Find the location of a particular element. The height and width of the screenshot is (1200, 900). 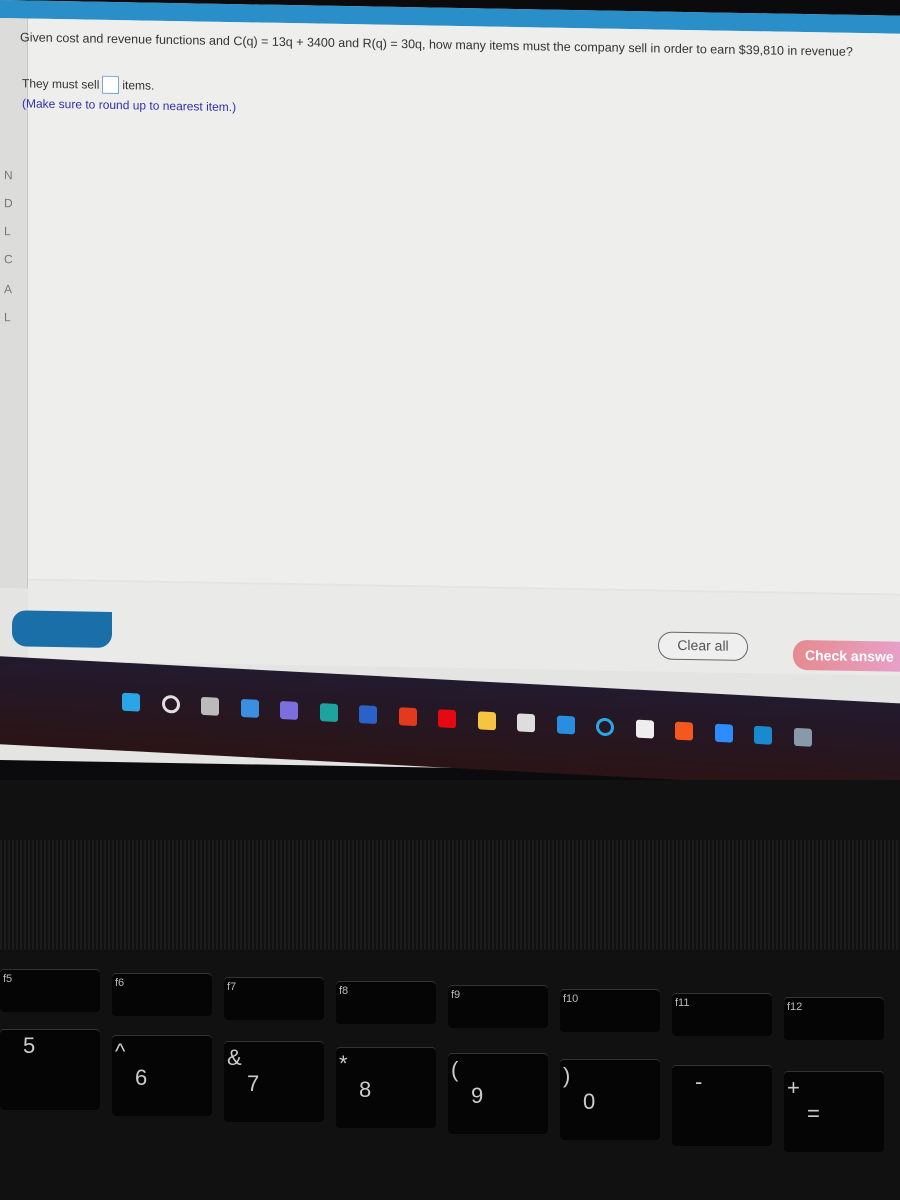

sidebar-letter: C is located at coordinates (8, 259).